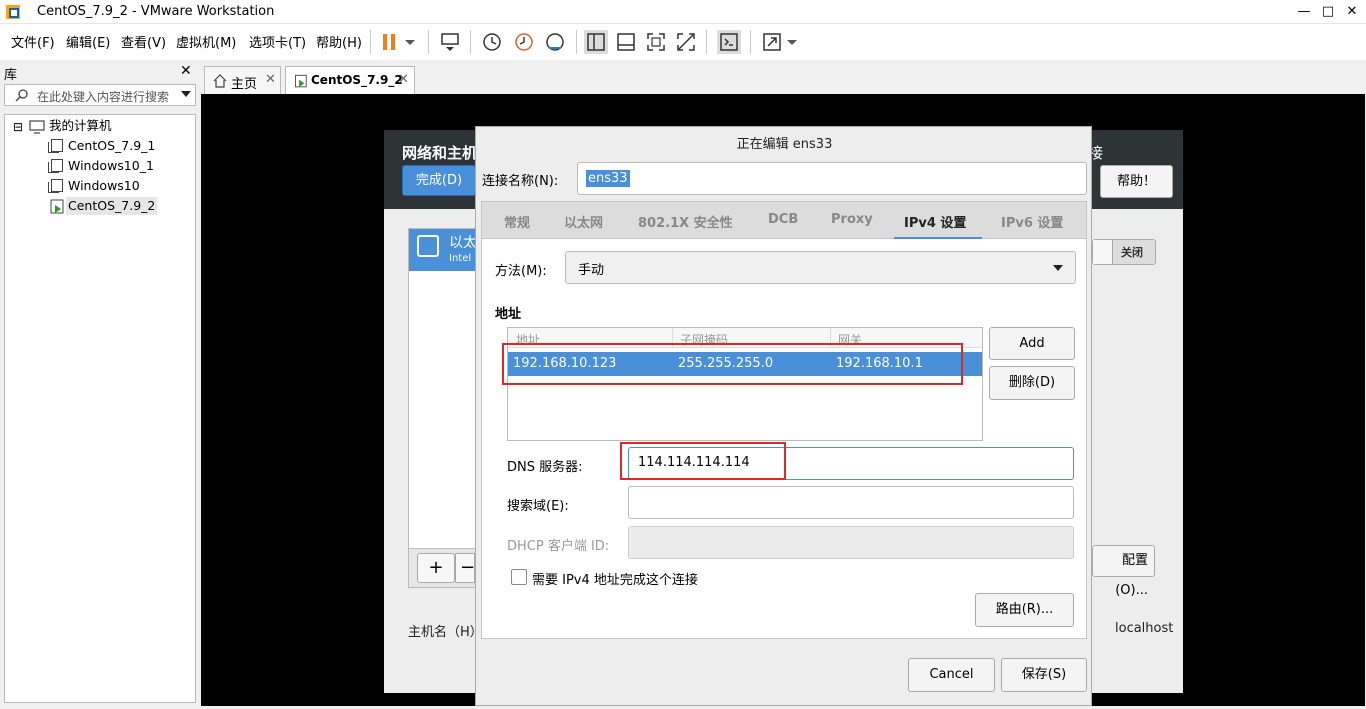 The image size is (1366, 709). Describe the element at coordinates (186, 94) in the screenshot. I see `search-dropdown-icon` at that location.